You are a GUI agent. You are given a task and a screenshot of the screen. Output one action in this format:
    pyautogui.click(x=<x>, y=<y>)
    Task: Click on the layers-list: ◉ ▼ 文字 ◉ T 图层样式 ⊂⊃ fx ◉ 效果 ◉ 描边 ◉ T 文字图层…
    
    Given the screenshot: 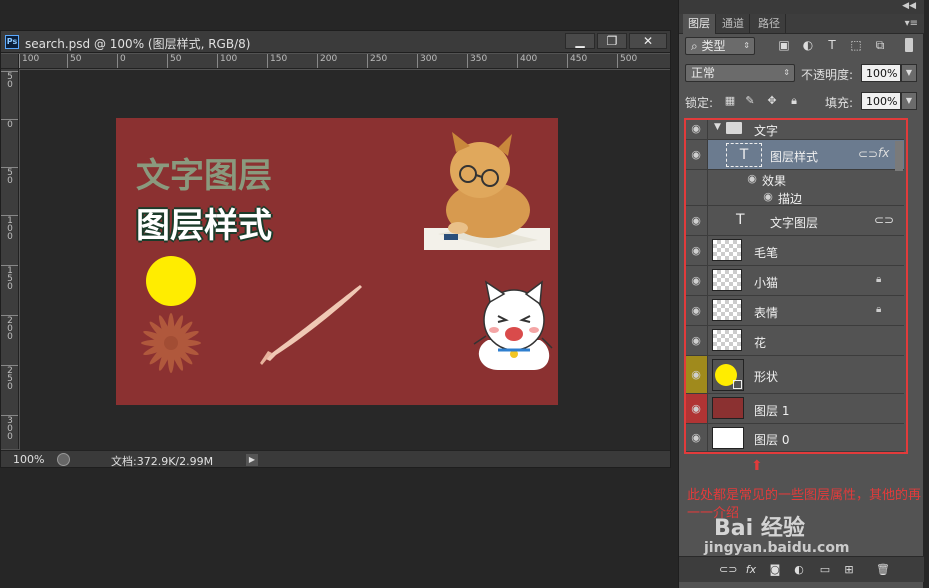 What is the action you would take?
    pyautogui.click(x=794, y=284)
    